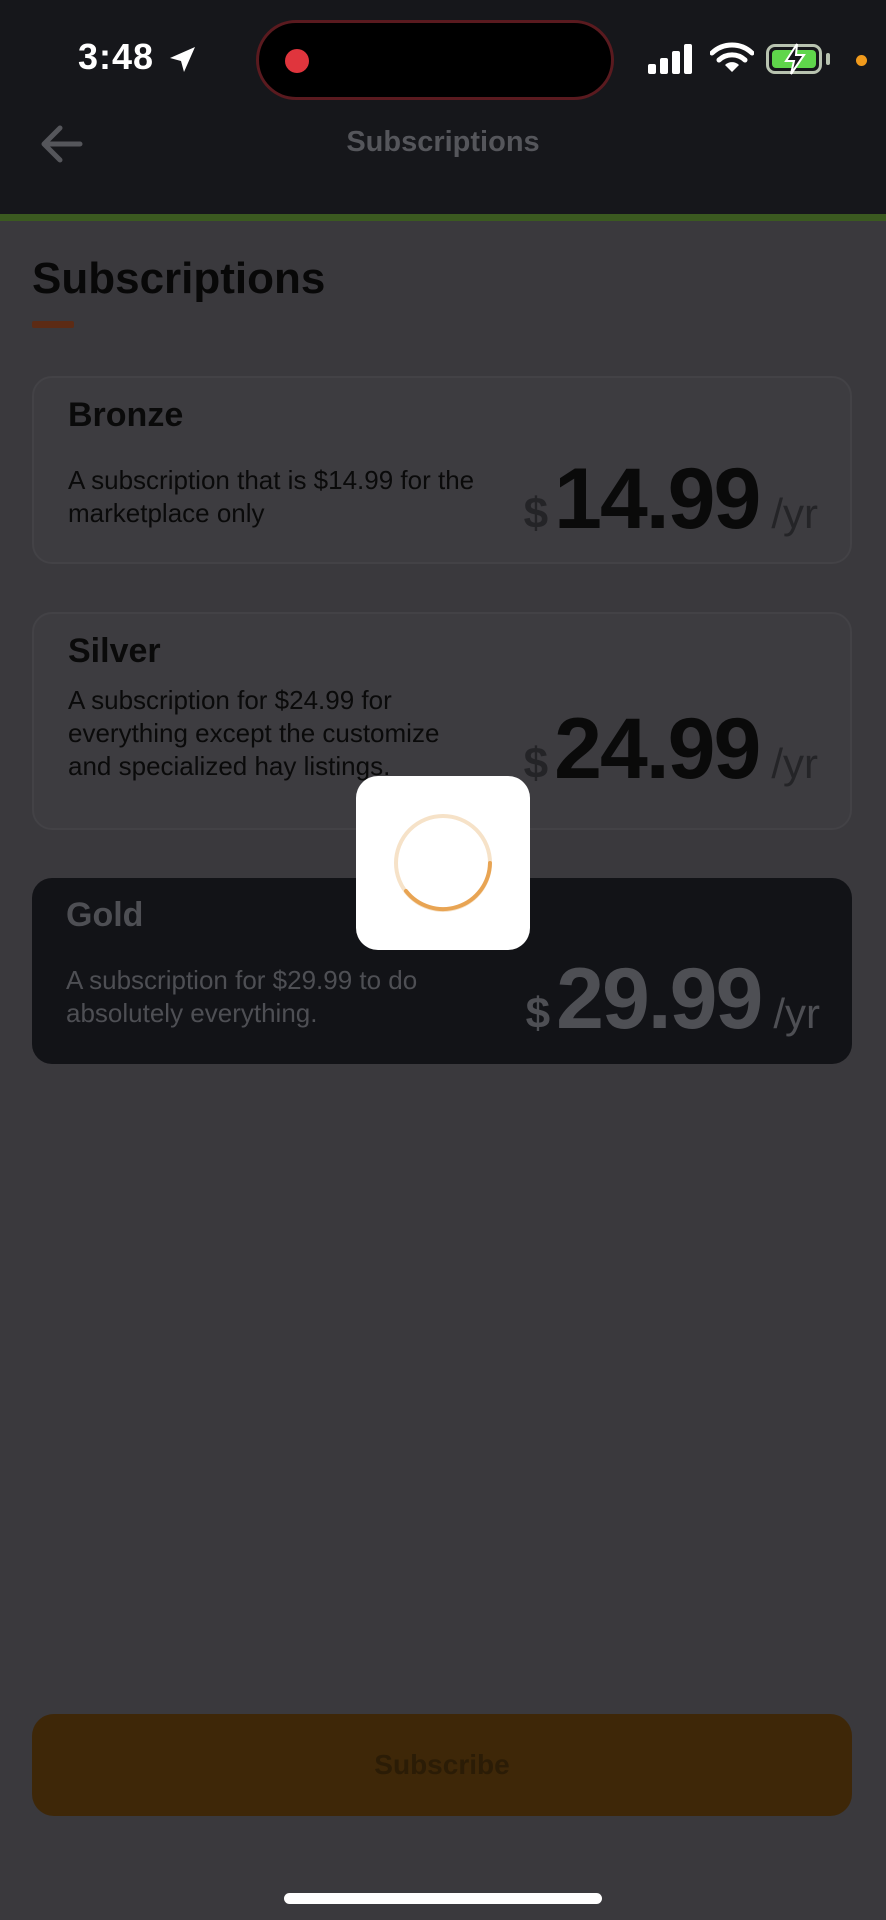 This screenshot has height=1920, width=886. What do you see at coordinates (297, 61) in the screenshot?
I see `recording-dot-icon` at bounding box center [297, 61].